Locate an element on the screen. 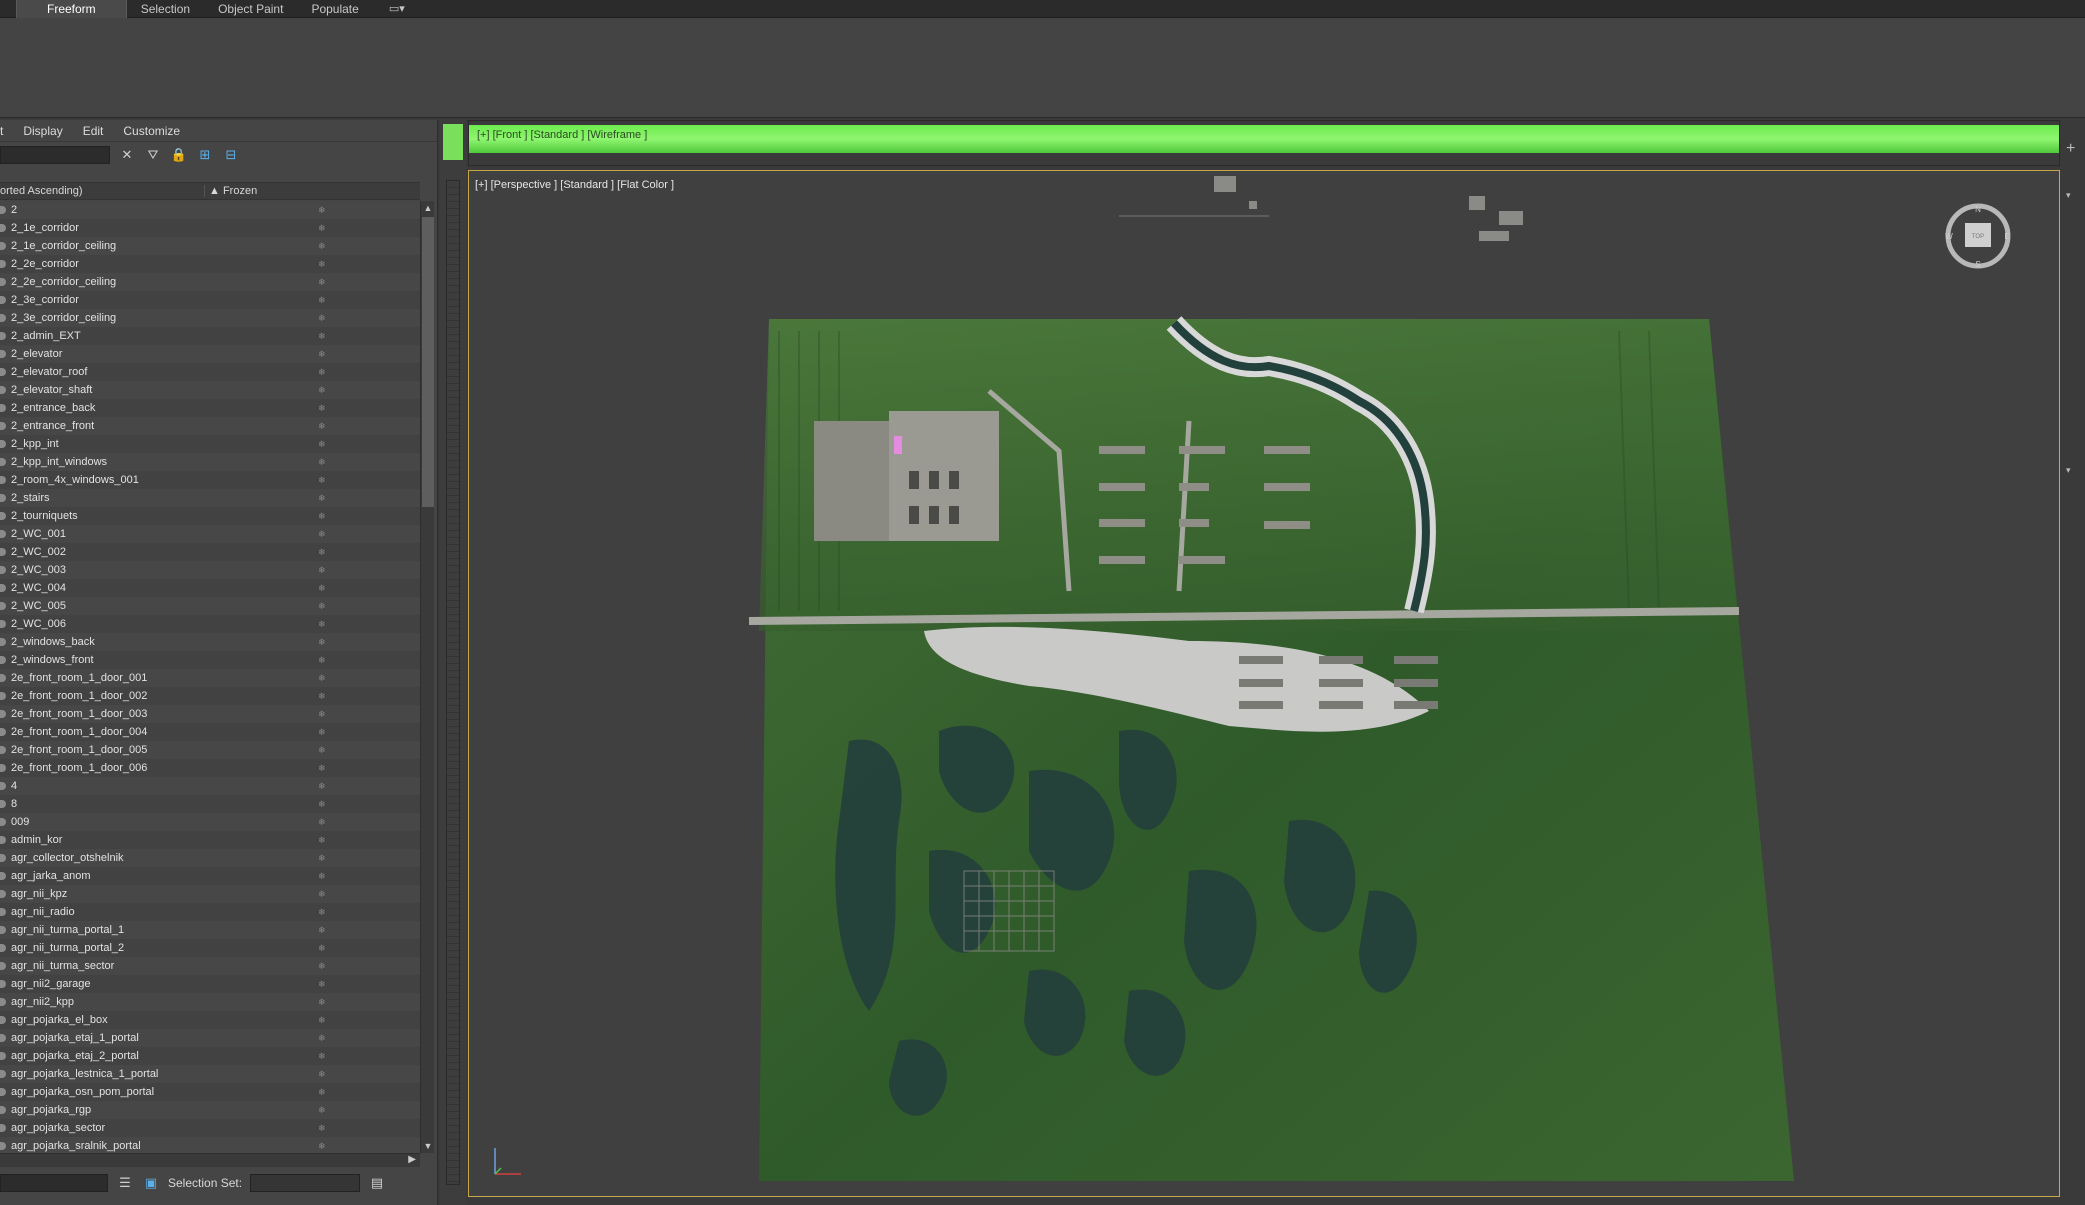 The width and height of the screenshot is (2085, 1205). list-item: agr_nii_turma_portal_2 ❄ is located at coordinates (210, 948).